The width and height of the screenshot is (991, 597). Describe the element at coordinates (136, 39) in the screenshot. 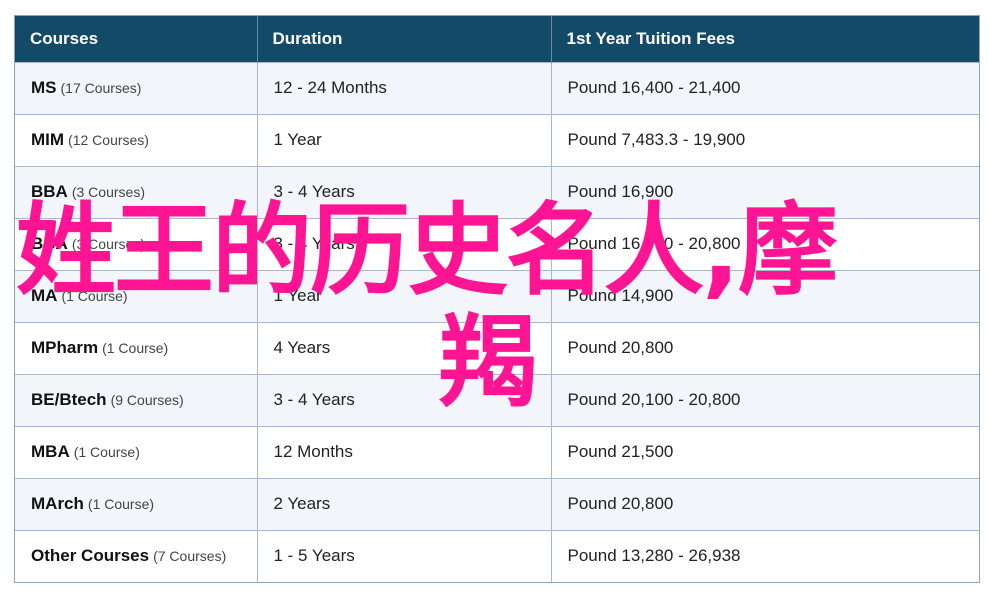

I see `header-courses: Courses` at that location.